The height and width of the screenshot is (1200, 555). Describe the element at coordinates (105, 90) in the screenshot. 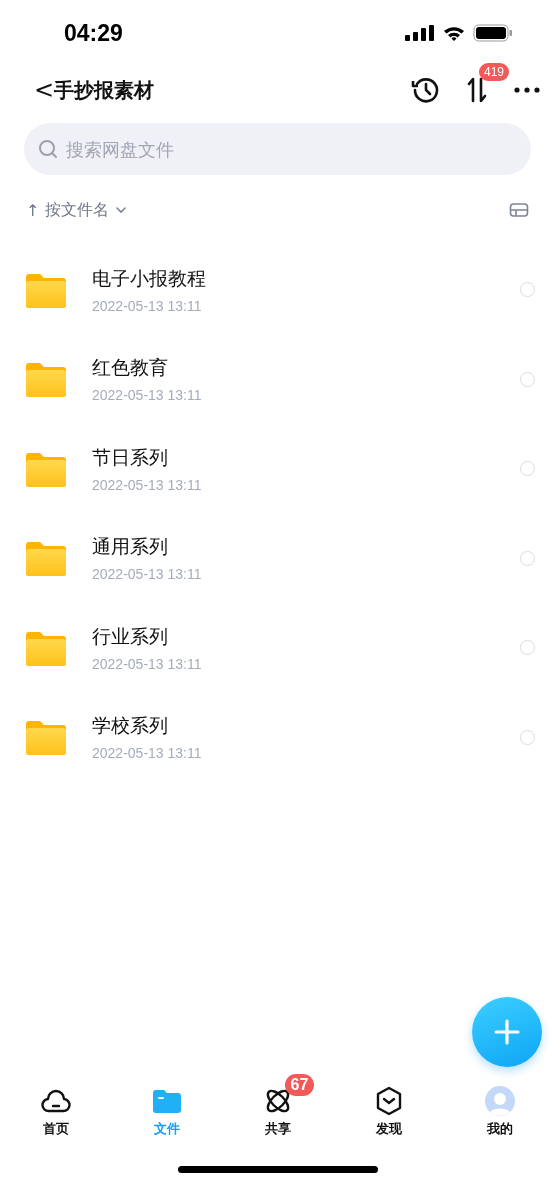

I see `page-title: 手抄报素材` at that location.